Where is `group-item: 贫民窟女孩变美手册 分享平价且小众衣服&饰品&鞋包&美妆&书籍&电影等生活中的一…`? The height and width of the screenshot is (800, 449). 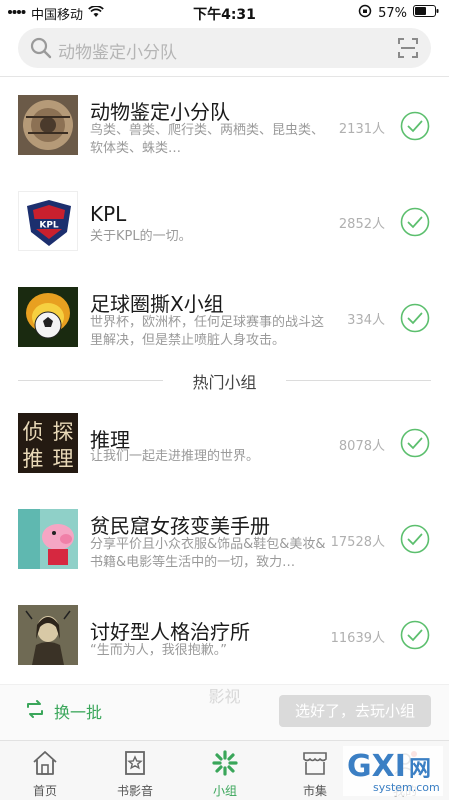
group-item: 贫民窟女孩变美手册 分享平价且小众衣服&饰品&鞋包&美妆&书籍&电影等生活中的一… is located at coordinates (224, 541).